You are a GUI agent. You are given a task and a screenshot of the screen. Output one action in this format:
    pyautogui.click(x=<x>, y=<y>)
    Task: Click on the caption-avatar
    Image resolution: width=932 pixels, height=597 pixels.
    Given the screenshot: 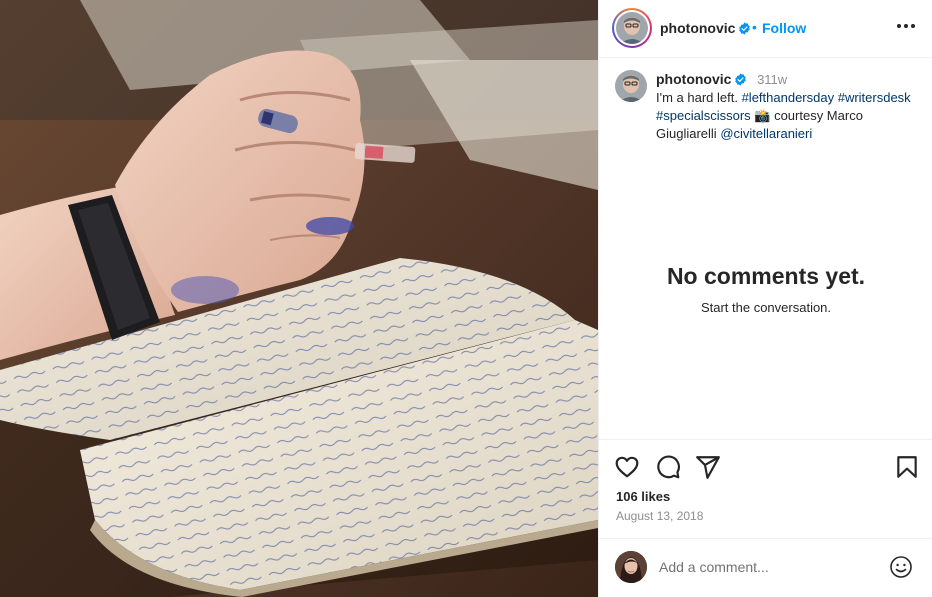 What is the action you would take?
    pyautogui.click(x=631, y=86)
    